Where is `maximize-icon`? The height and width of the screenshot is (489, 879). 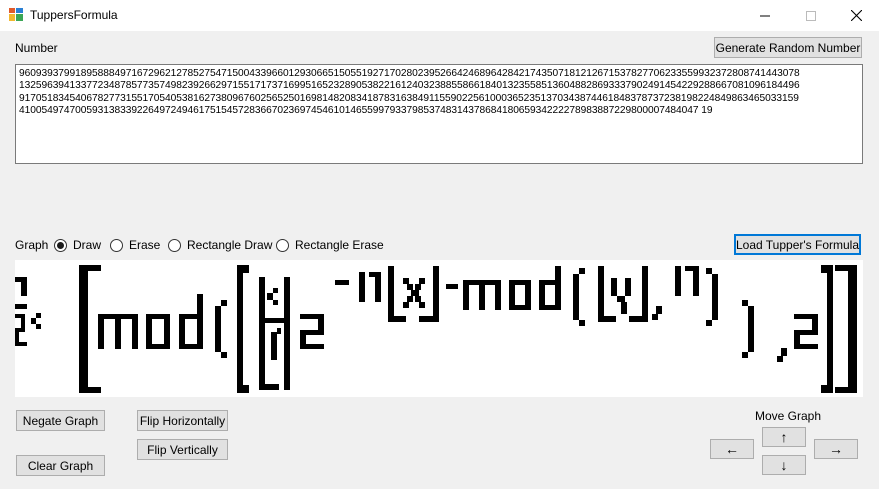
maximize-icon is located at coordinates (811, 15).